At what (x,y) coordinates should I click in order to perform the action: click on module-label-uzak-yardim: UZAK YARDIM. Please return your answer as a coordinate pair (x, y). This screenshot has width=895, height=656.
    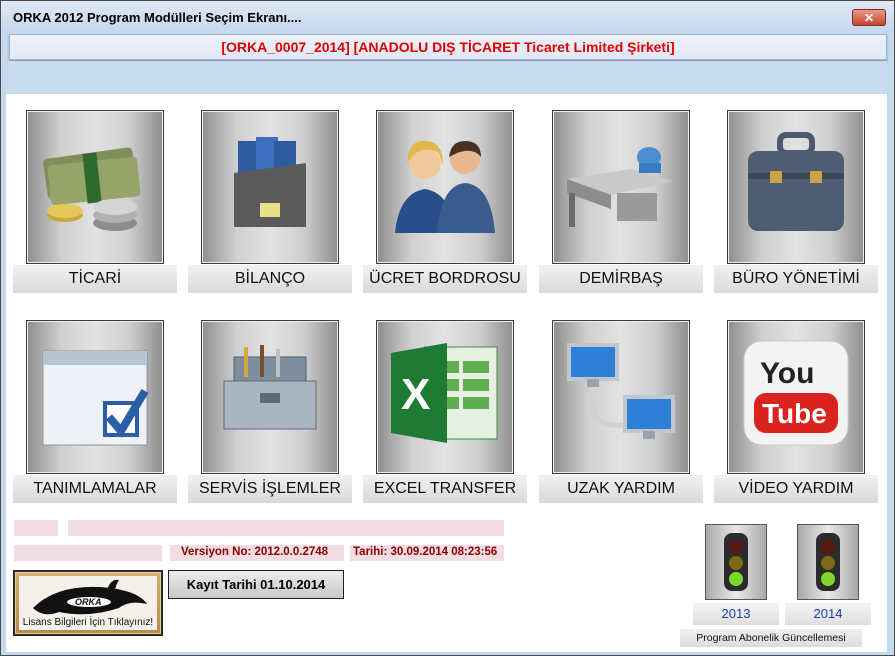
    Looking at the image, I should click on (621, 488).